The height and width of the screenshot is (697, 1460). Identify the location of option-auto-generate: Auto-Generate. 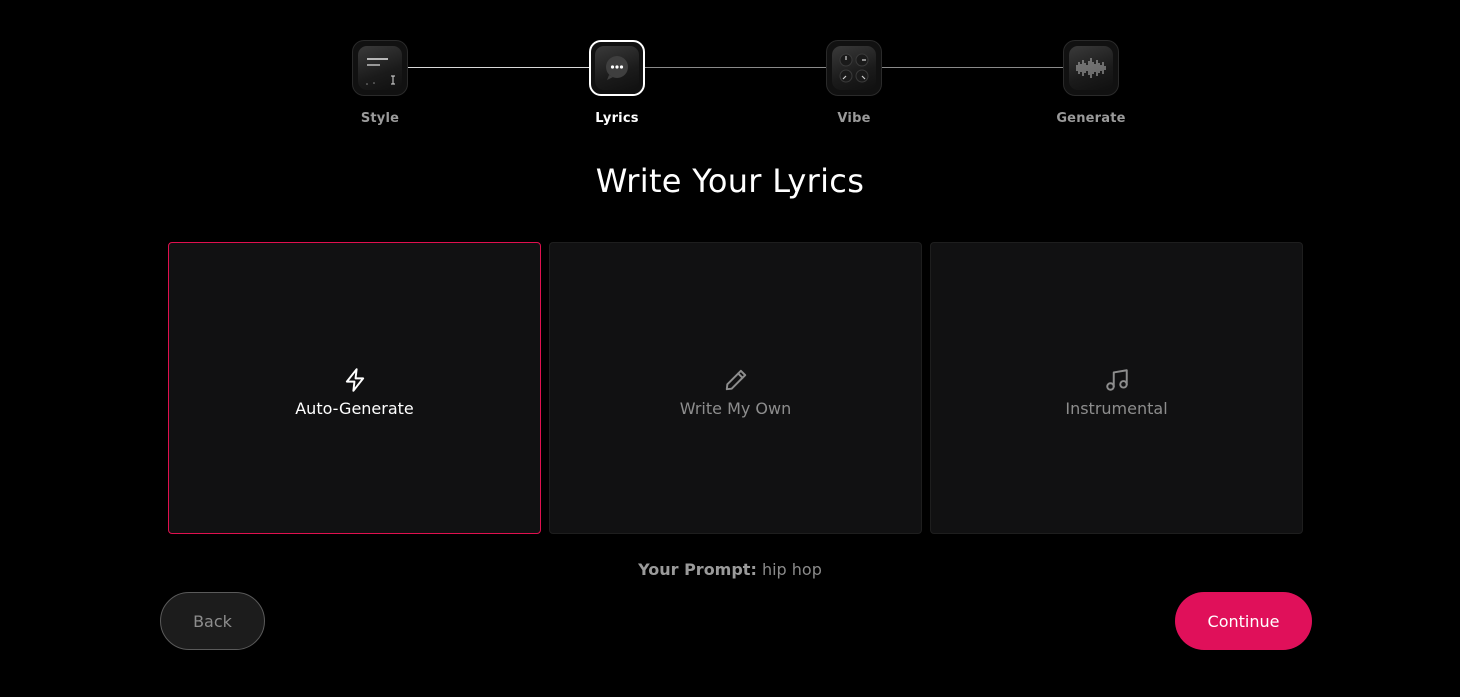
(354, 388).